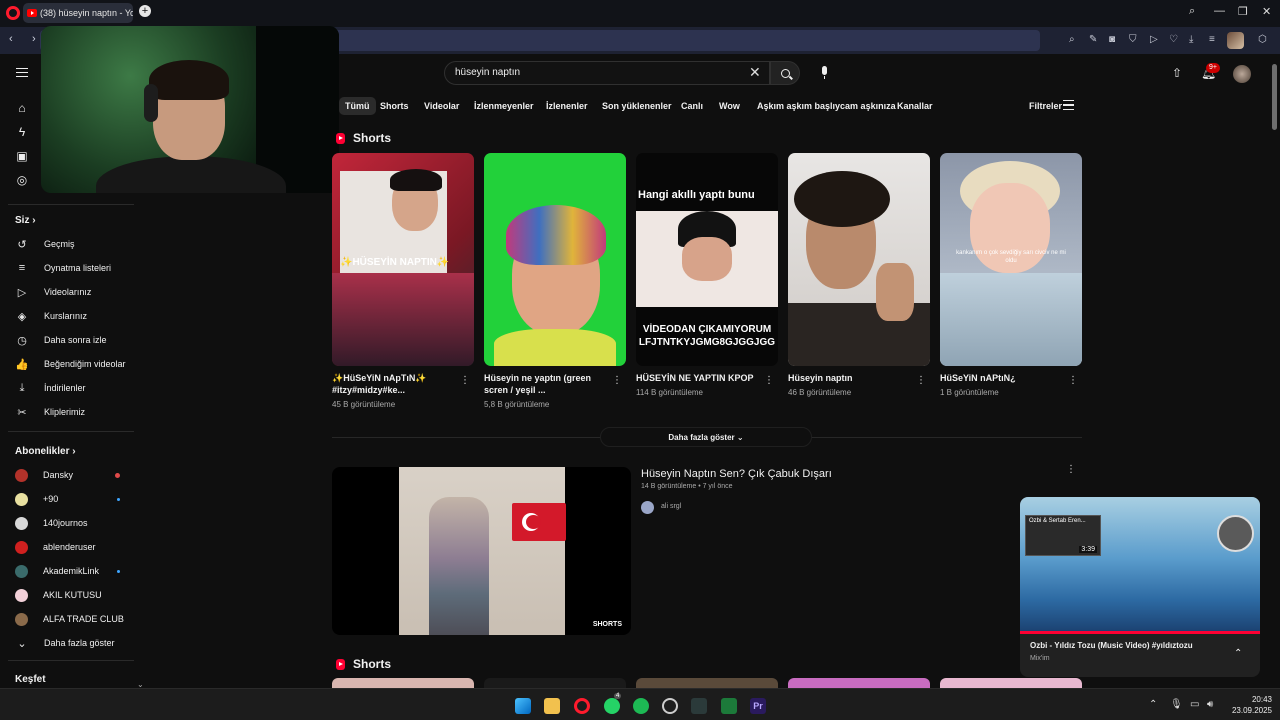 This screenshot has width=1280, height=720. What do you see at coordinates (637, 106) in the screenshot?
I see `chip-filter: Son yüklenenler` at bounding box center [637, 106].